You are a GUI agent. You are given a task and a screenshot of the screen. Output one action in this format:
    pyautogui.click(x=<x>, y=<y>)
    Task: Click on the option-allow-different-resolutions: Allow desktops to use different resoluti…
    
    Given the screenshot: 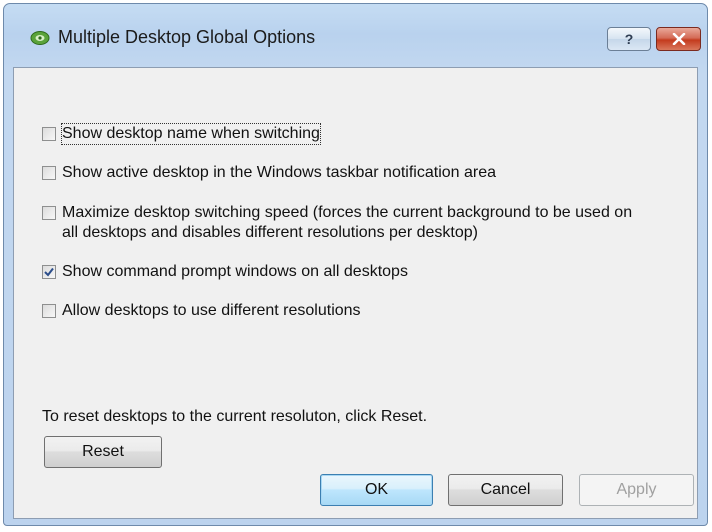 What is the action you would take?
    pyautogui.click(x=201, y=311)
    